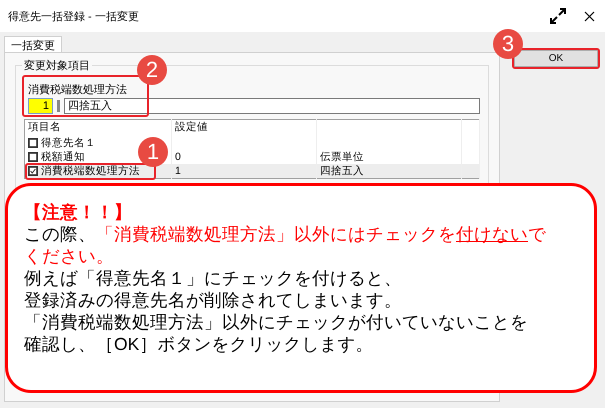  Describe the element at coordinates (342, 157) in the screenshot. I see `table-cell: 伝票単位` at that location.